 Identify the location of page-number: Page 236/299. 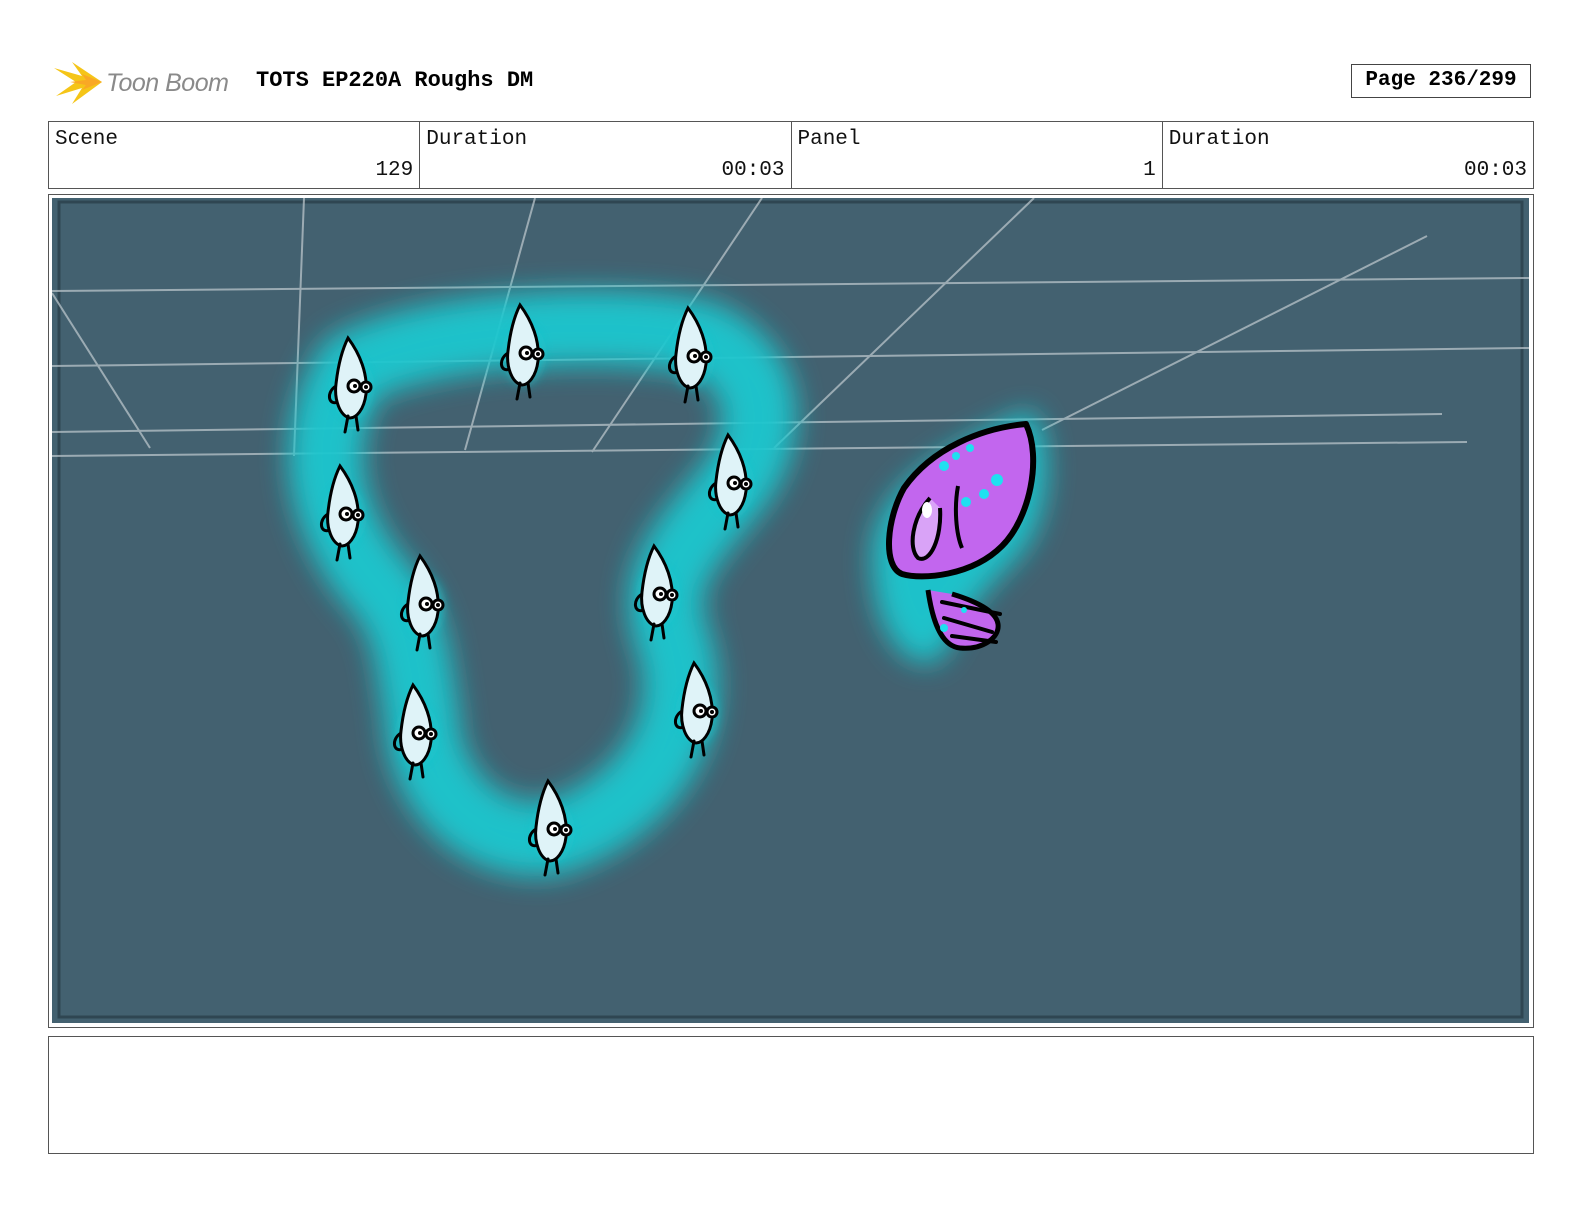
(1441, 81).